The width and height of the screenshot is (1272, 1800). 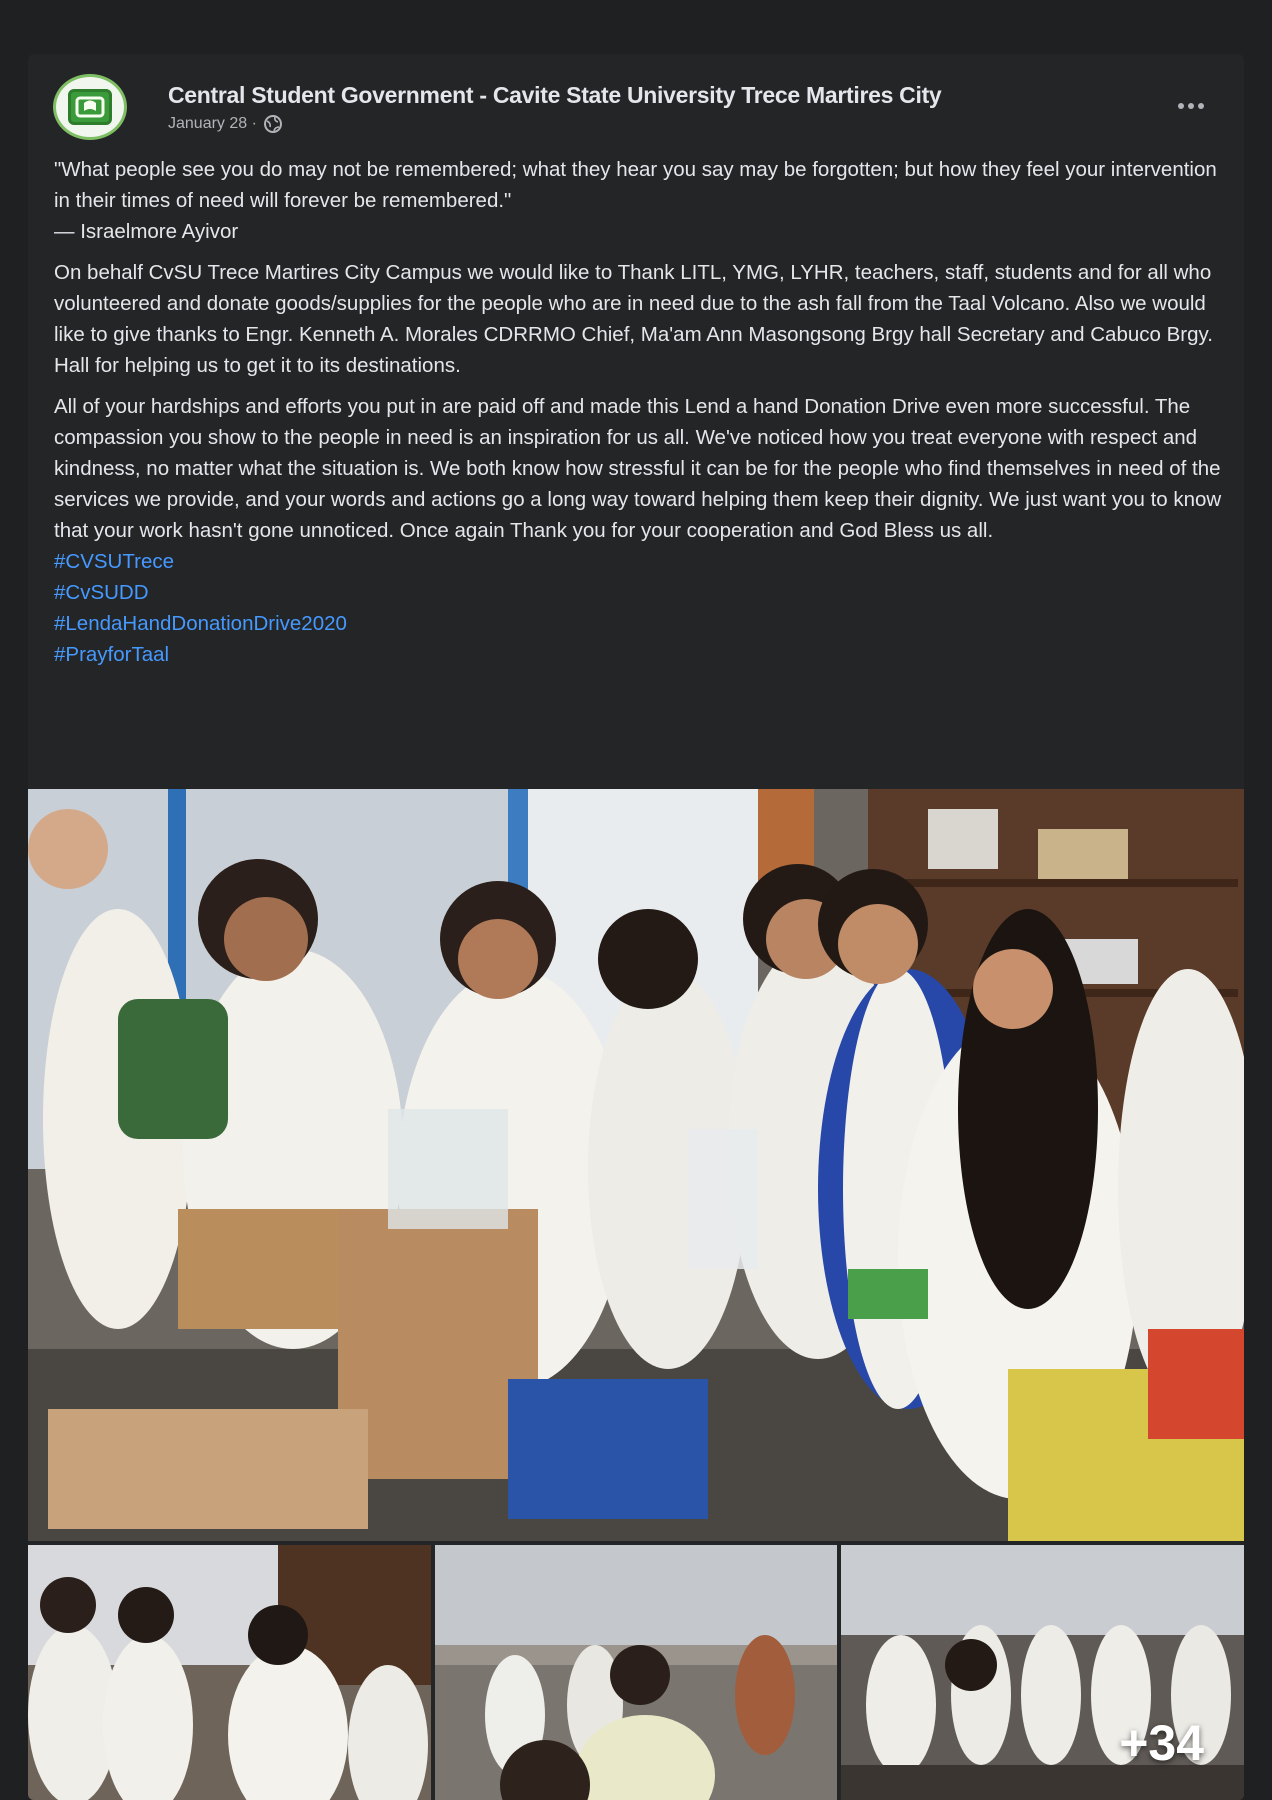 What do you see at coordinates (638, 561) in the screenshot?
I see `hashtag-link: #CVSUTrece` at bounding box center [638, 561].